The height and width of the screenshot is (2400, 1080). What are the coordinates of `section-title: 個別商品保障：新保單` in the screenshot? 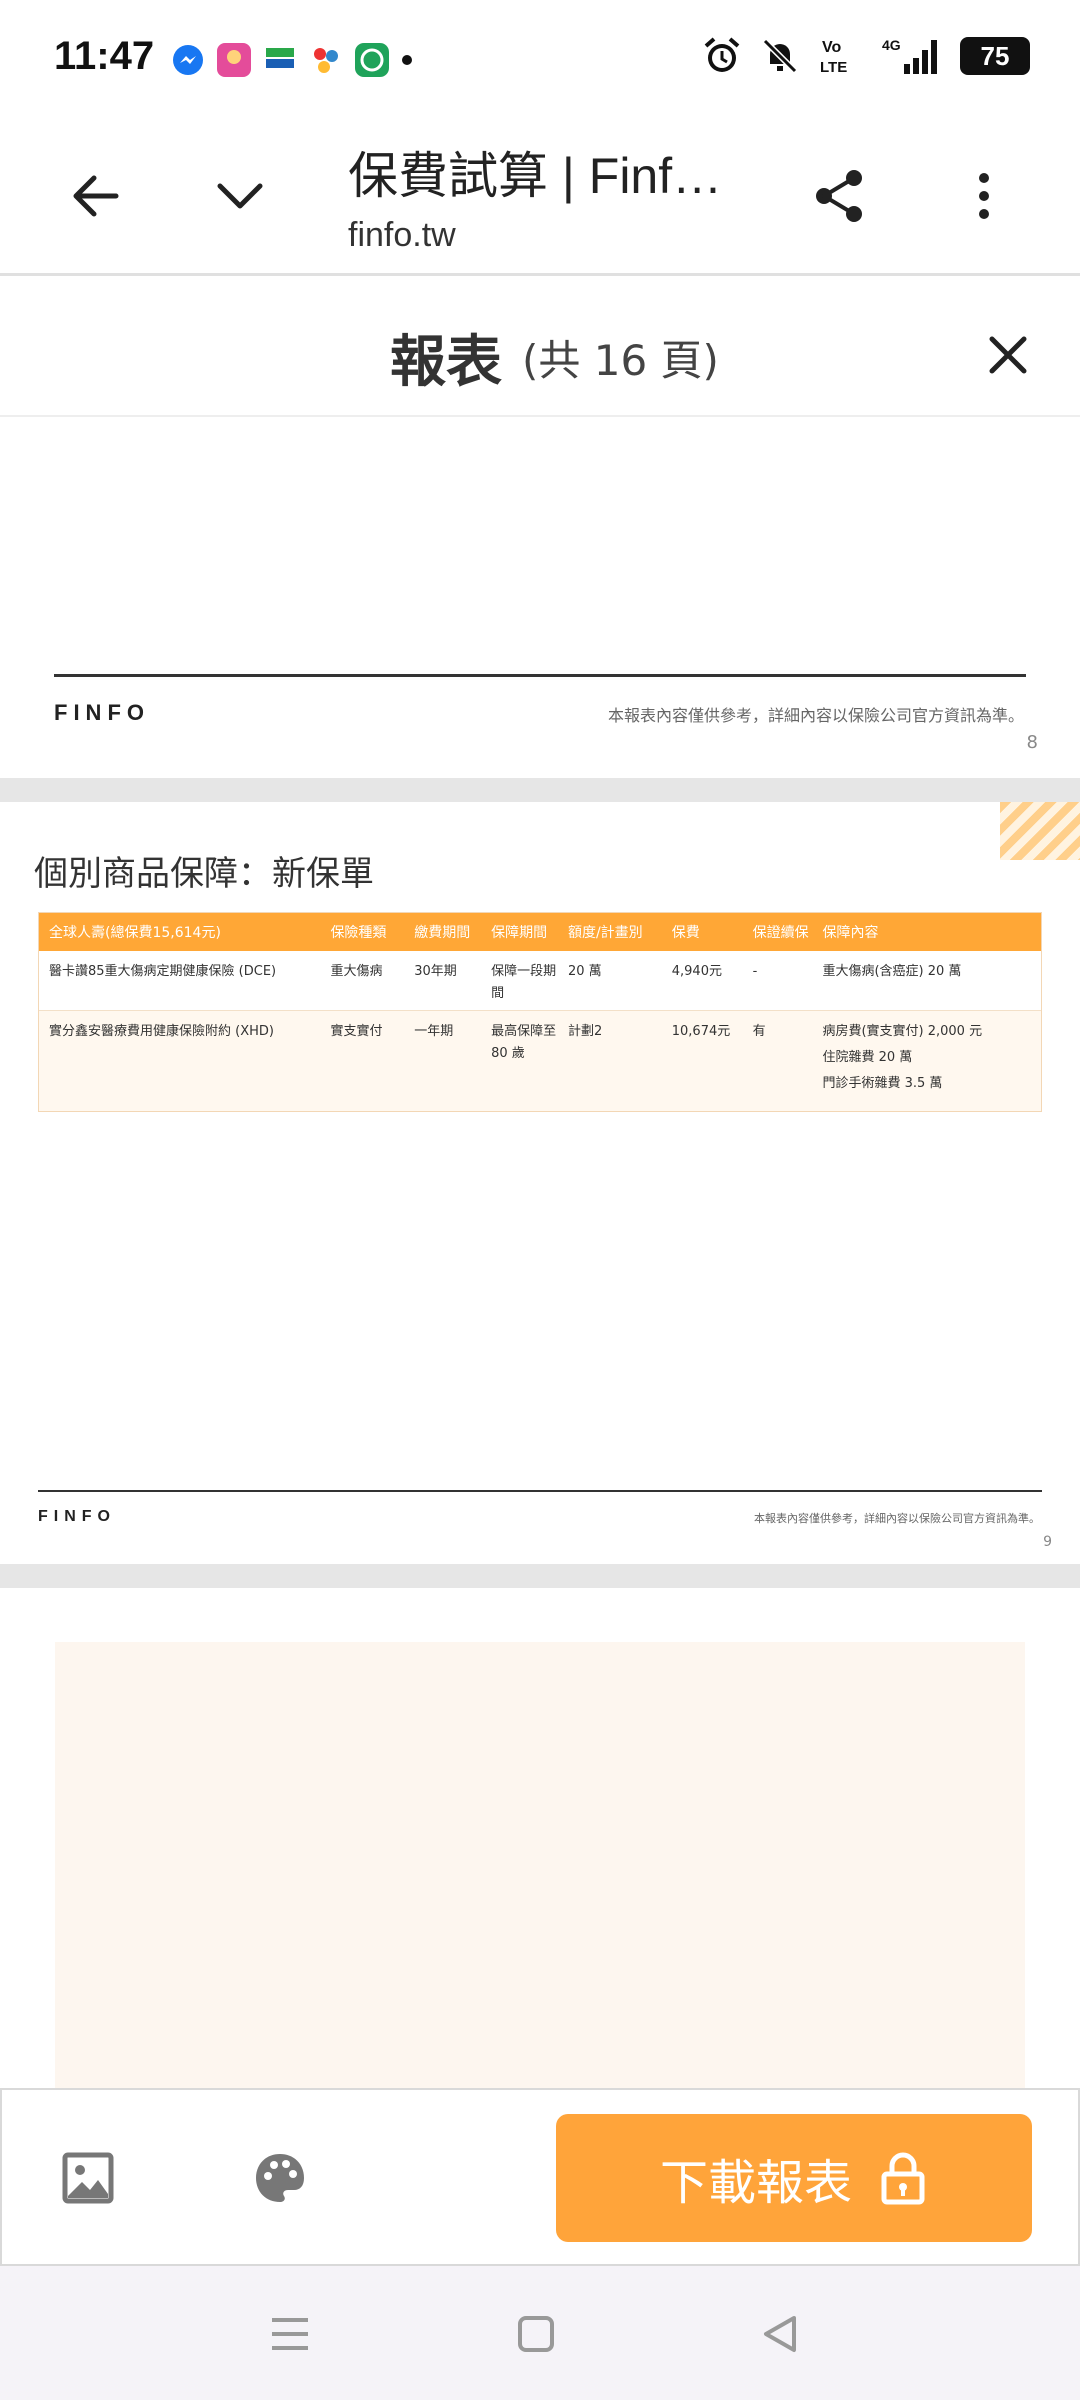 It's located at (204, 874).